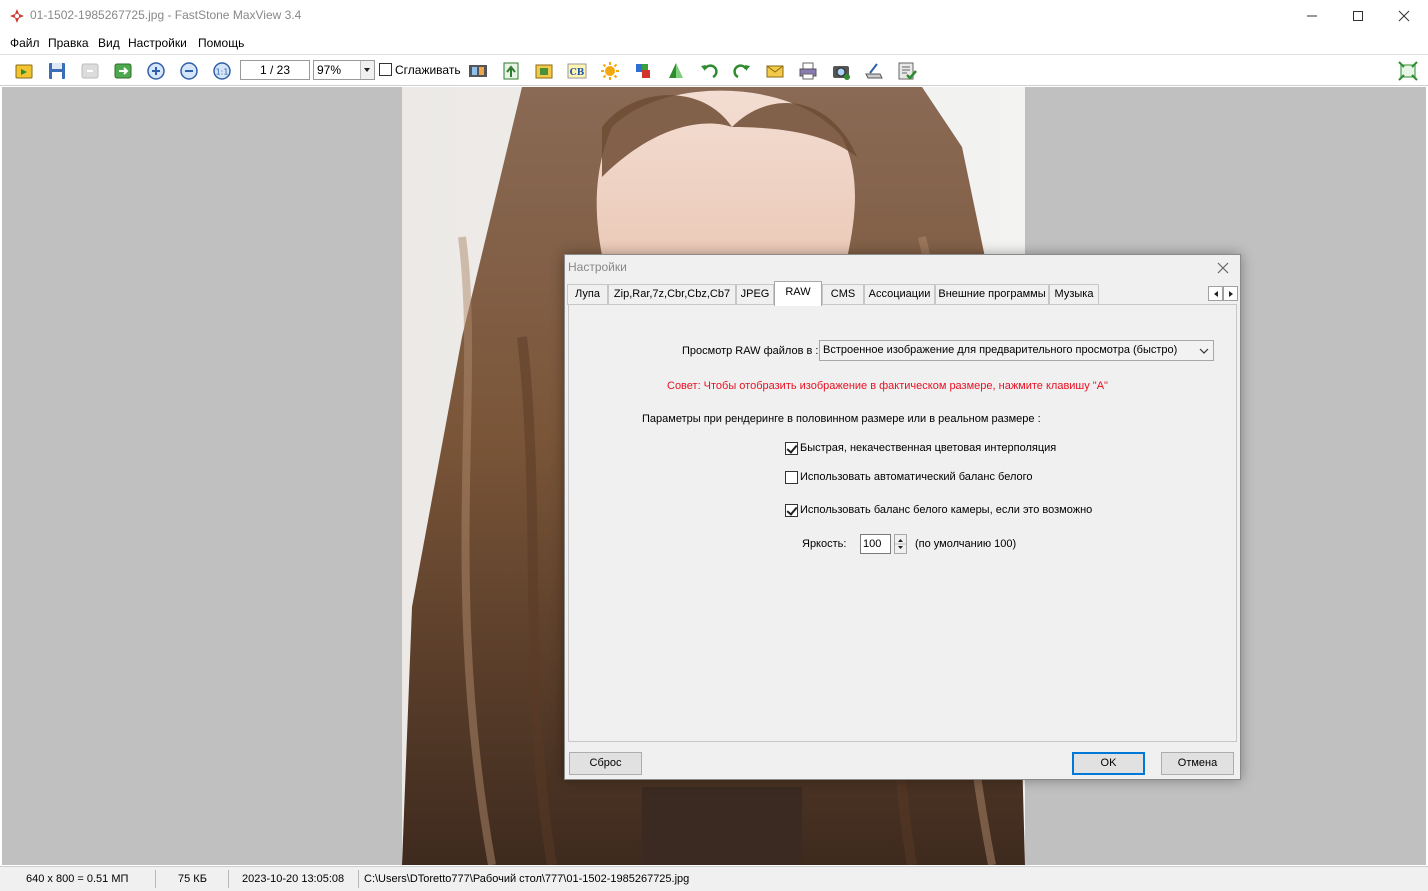 Image resolution: width=1428 pixels, height=891 pixels. I want to click on minimize-icon, so click(1312, 16).